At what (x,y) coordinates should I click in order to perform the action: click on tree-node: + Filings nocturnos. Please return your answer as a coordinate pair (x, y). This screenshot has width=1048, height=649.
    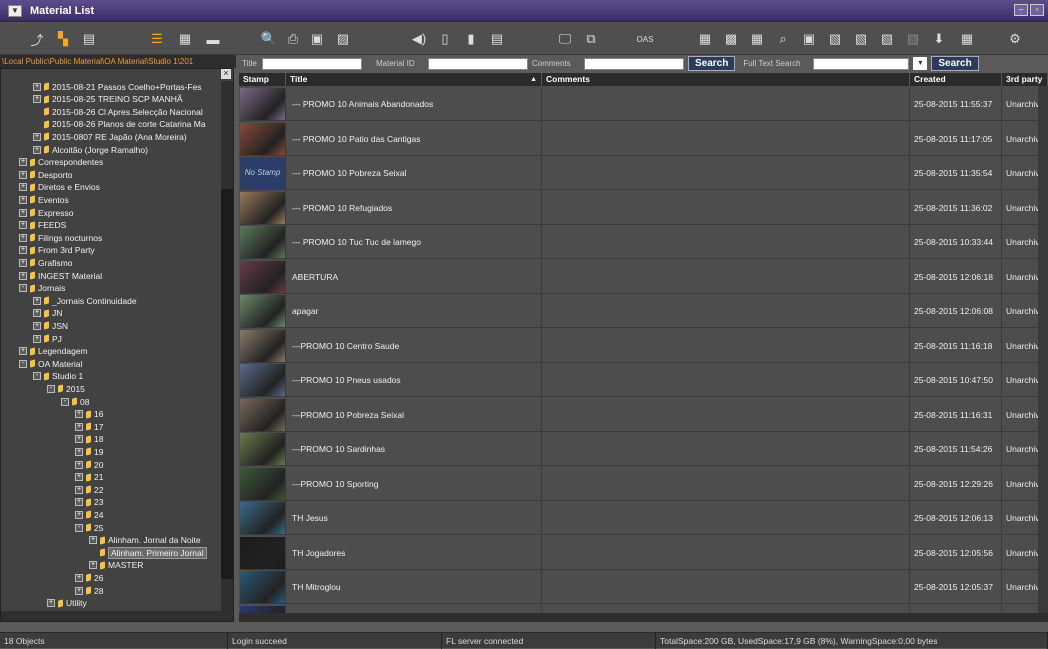
    Looking at the image, I should click on (60, 237).